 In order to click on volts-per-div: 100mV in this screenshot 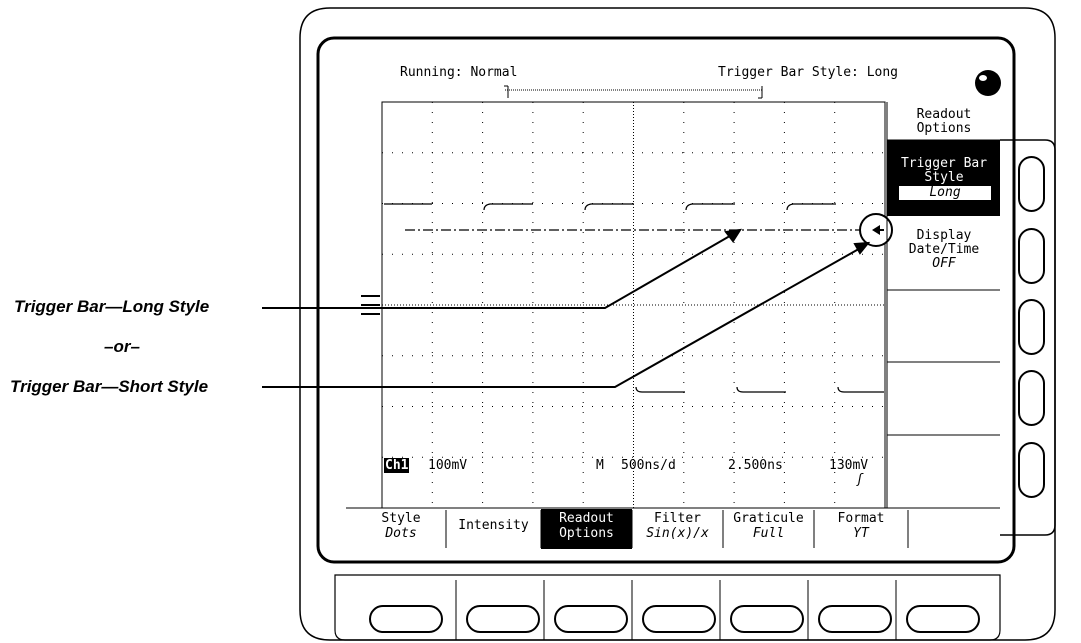, I will do `click(448, 465)`.